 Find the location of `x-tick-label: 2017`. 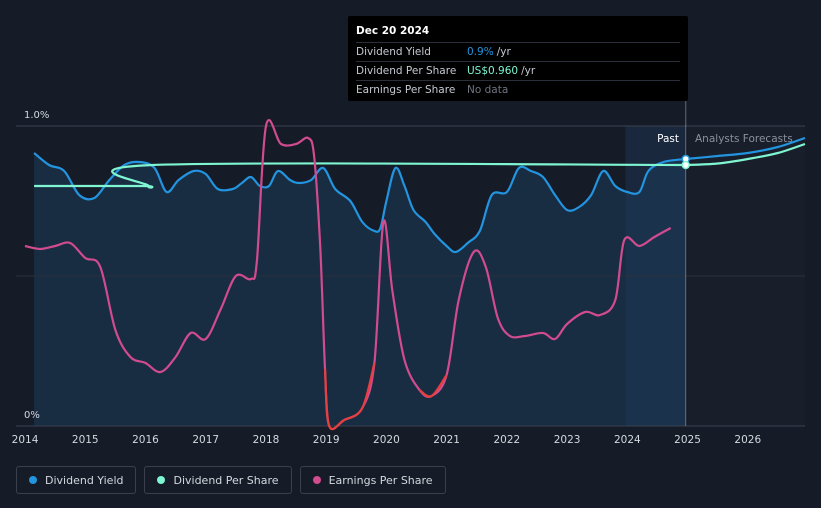

x-tick-label: 2017 is located at coordinates (205, 440).